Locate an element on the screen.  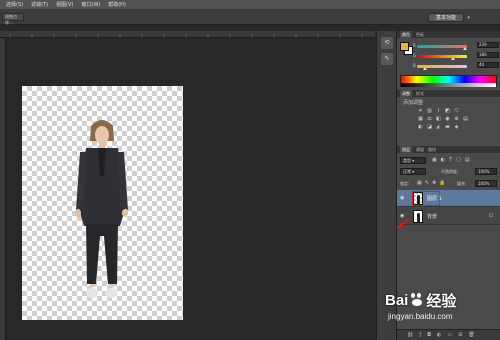
link-icon: ⛓ is located at coordinates (410, 335).